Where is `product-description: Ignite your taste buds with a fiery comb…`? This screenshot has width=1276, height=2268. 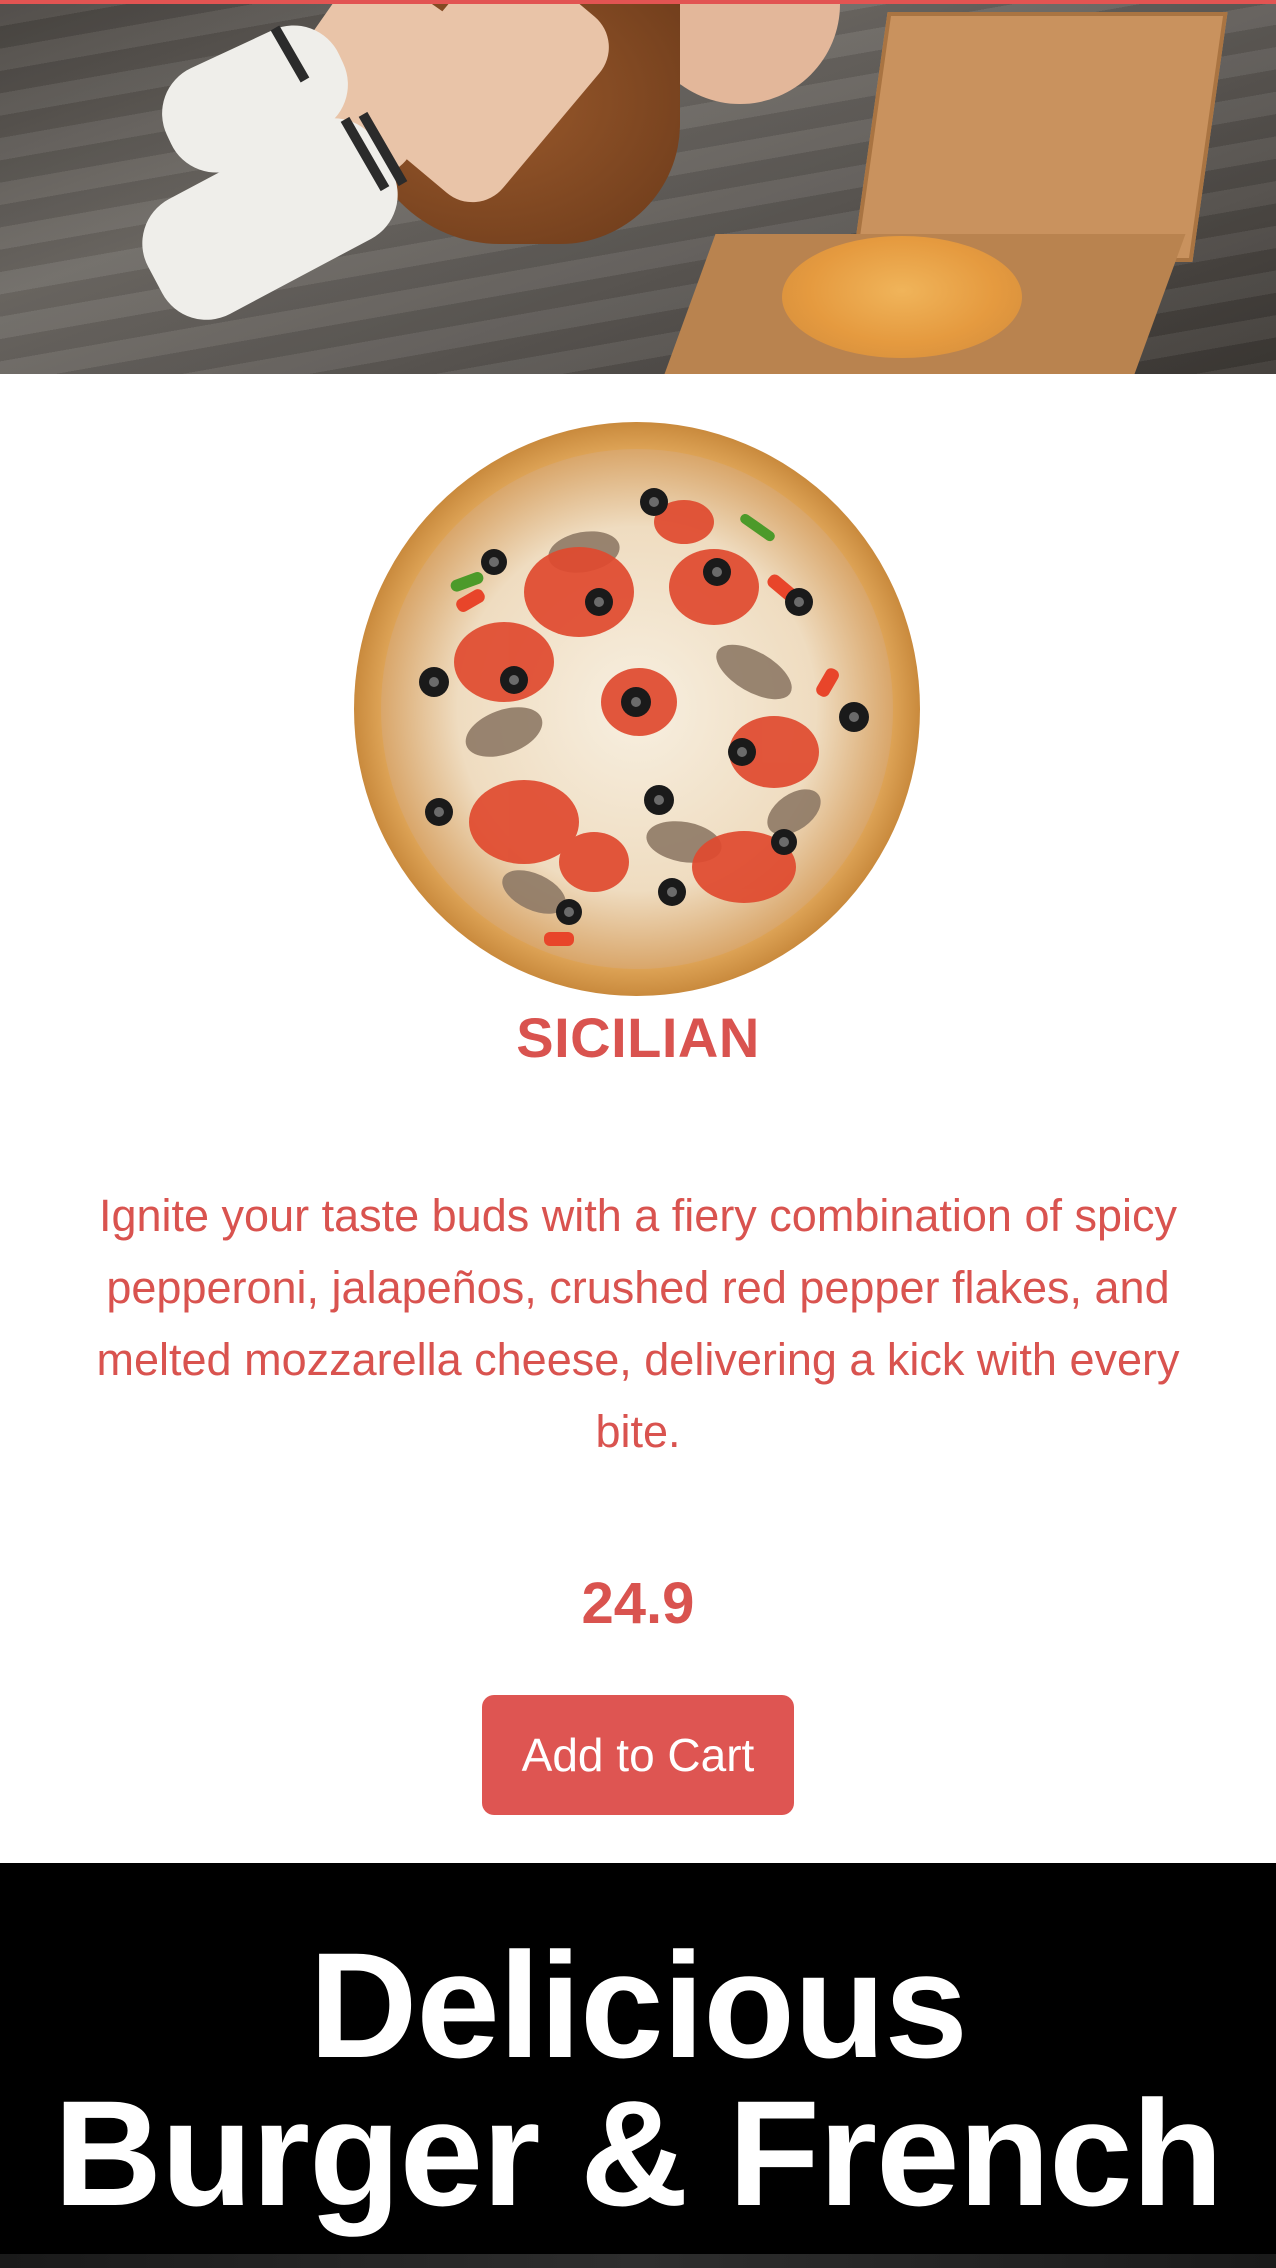 product-description: Ignite your taste buds with a fiery comb… is located at coordinates (638, 1323).